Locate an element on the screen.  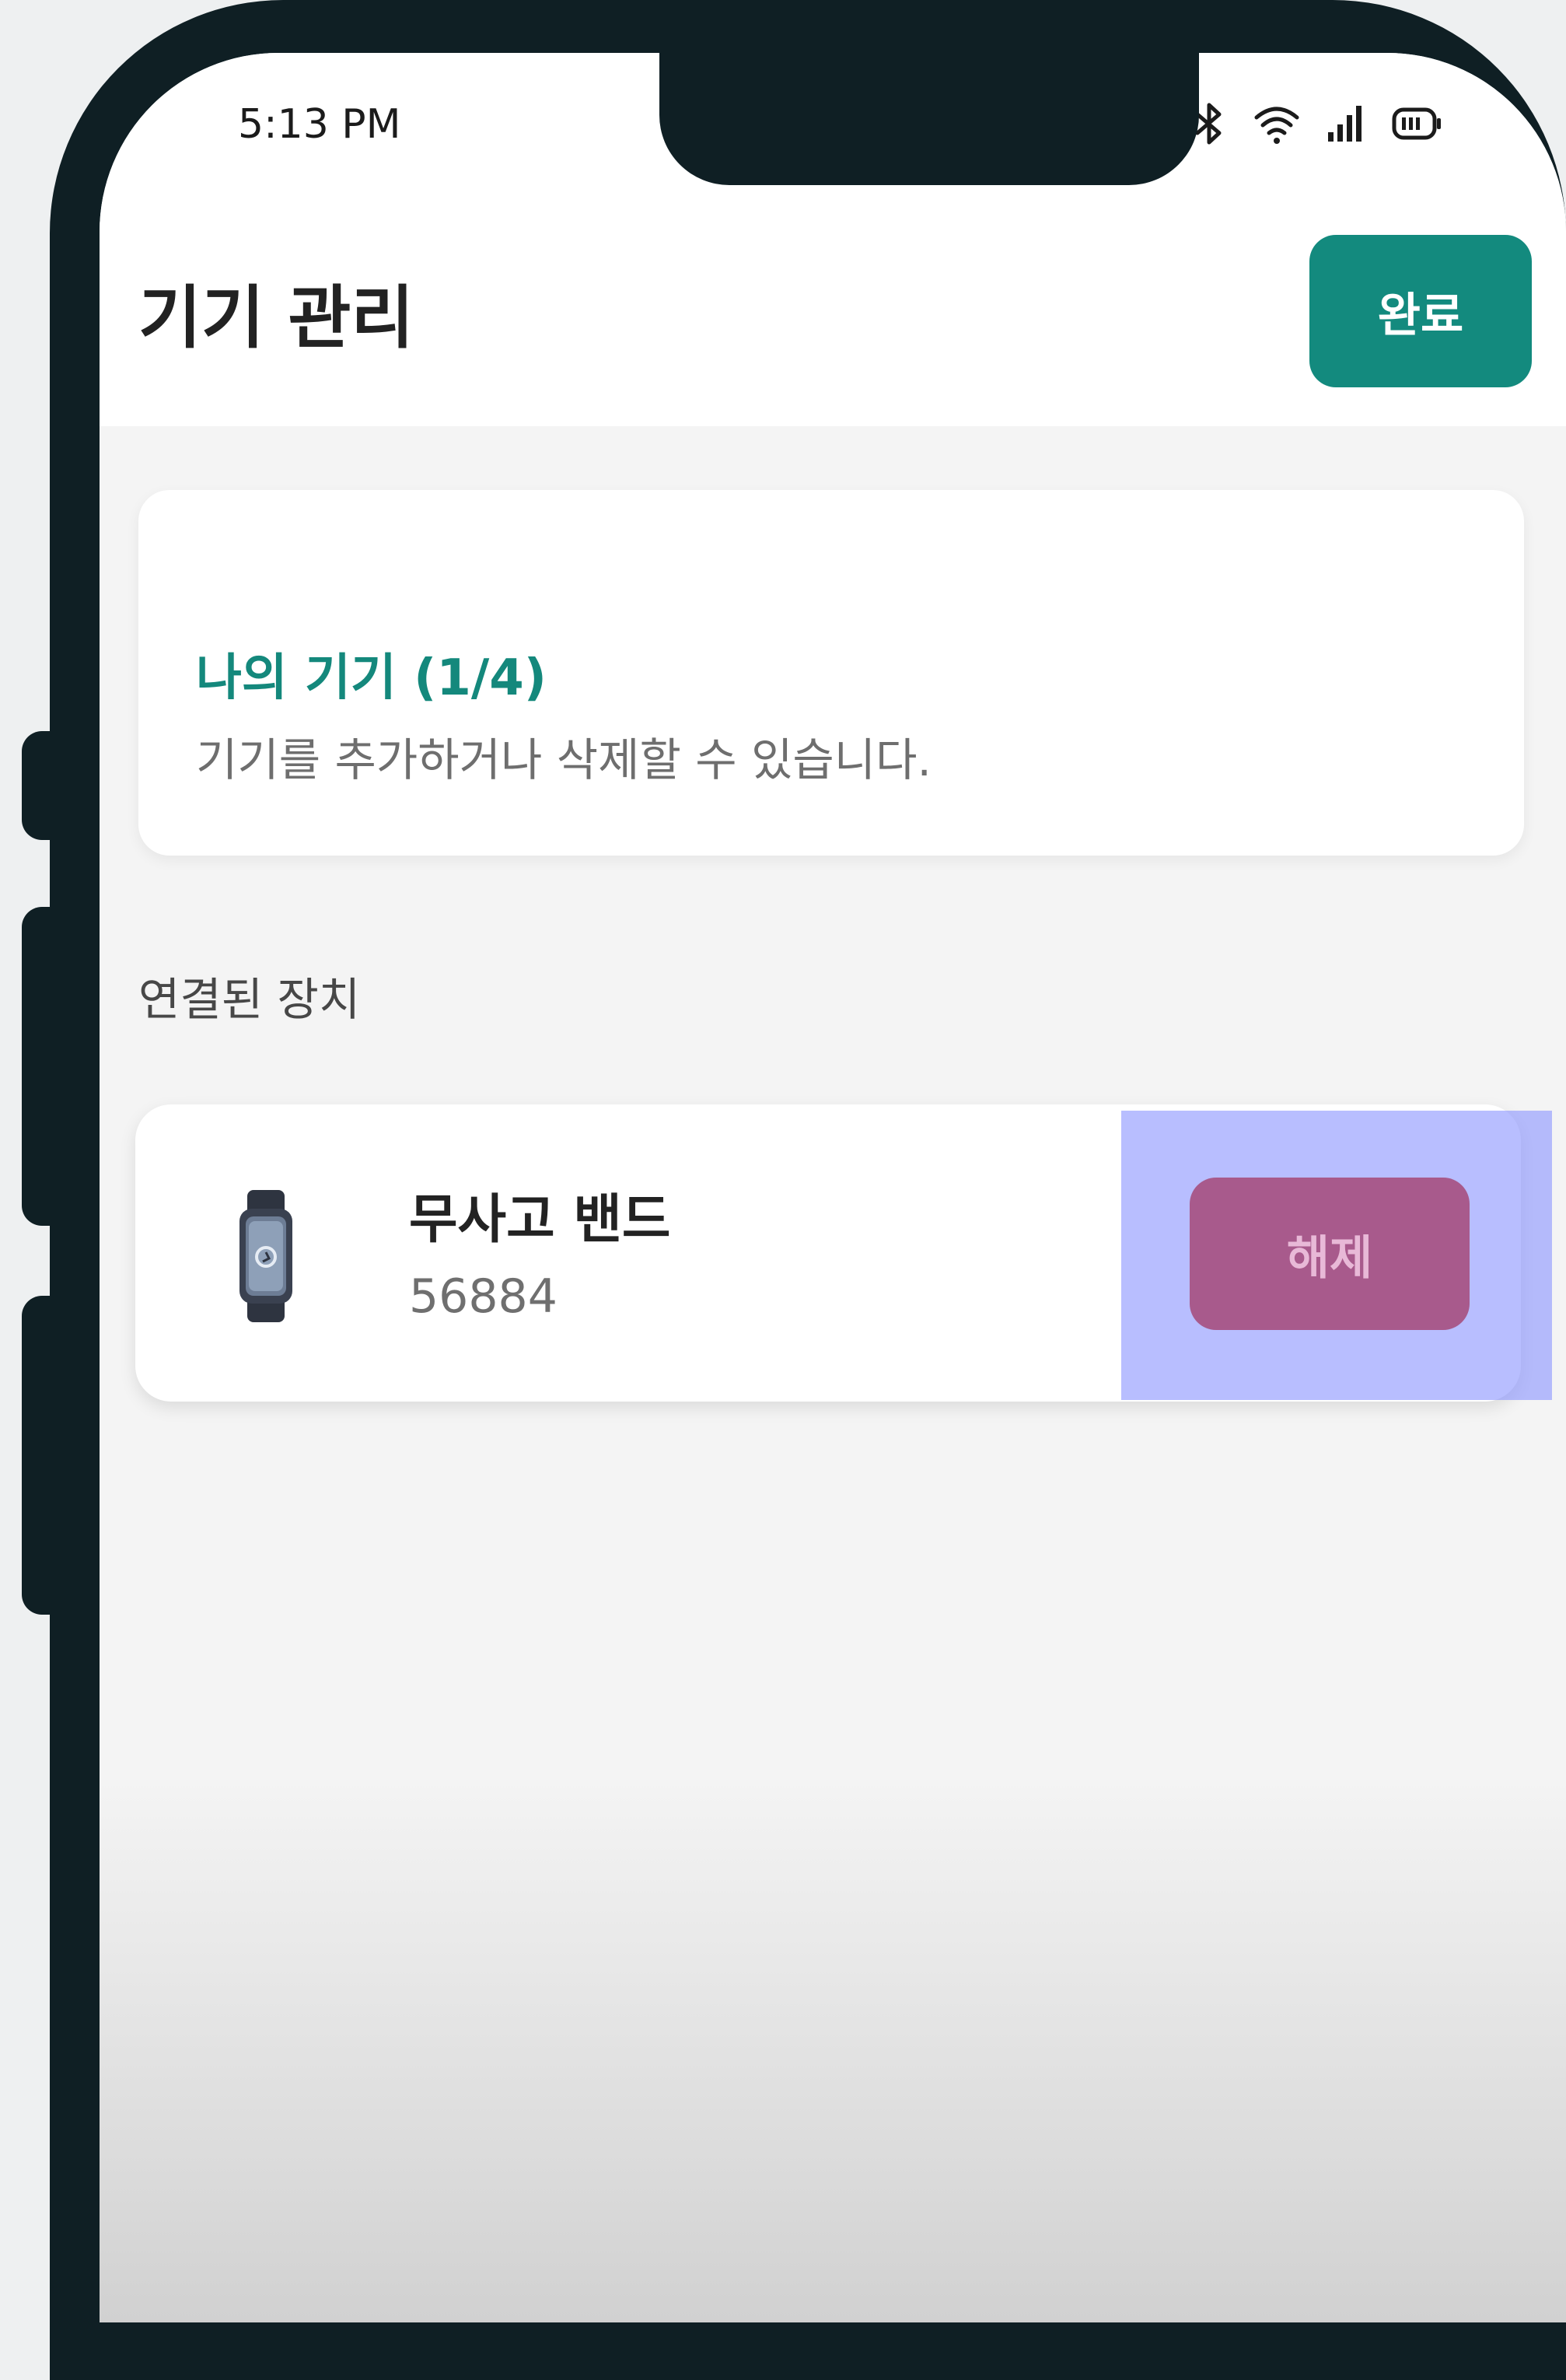
page-title: 기기 관리 is located at coordinates (276, 318).